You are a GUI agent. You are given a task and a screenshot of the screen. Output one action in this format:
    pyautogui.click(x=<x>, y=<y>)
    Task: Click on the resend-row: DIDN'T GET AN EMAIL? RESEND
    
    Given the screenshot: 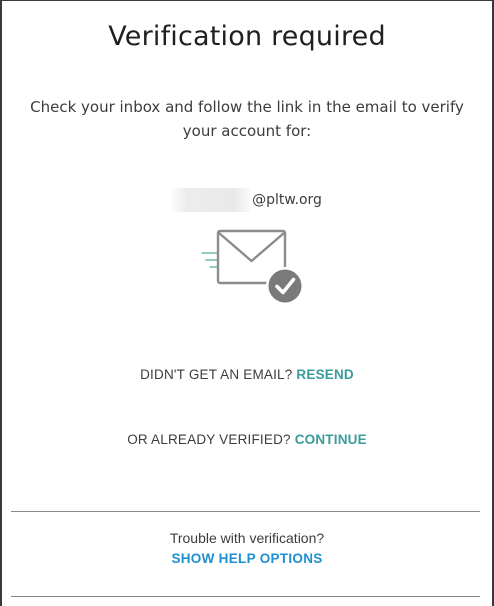 What is the action you would take?
    pyautogui.click(x=247, y=374)
    